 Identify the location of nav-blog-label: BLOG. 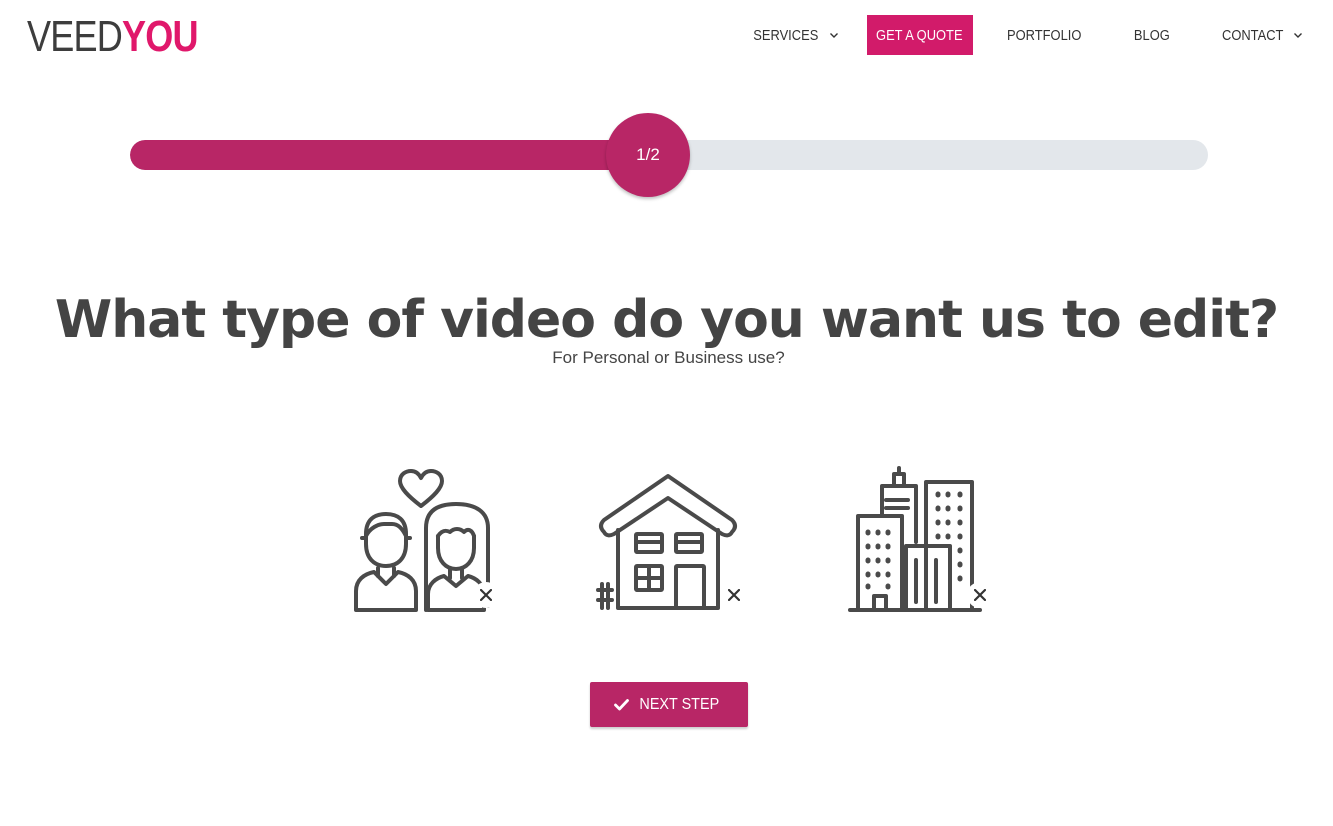
(1151, 35).